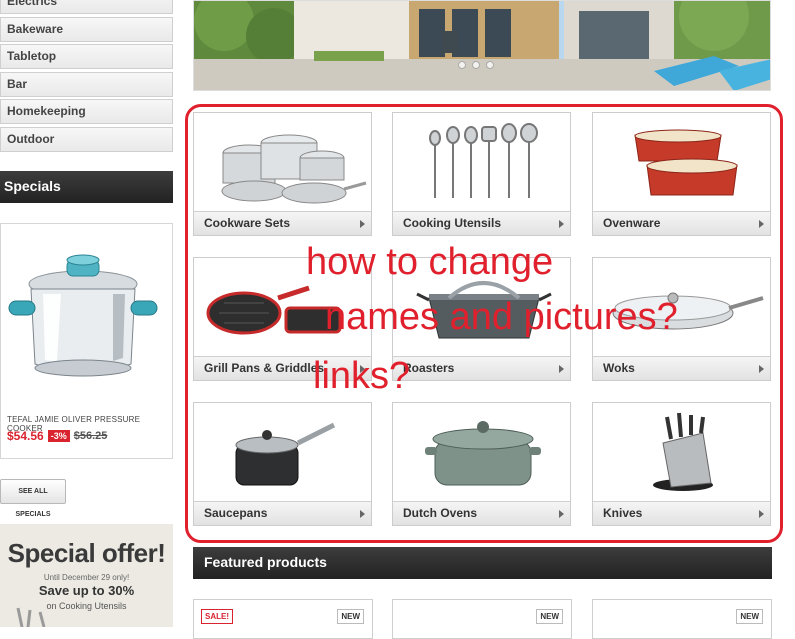 The image size is (795, 639). Describe the element at coordinates (481, 223) in the screenshot. I see `category-label: Cooking Utensils` at that location.